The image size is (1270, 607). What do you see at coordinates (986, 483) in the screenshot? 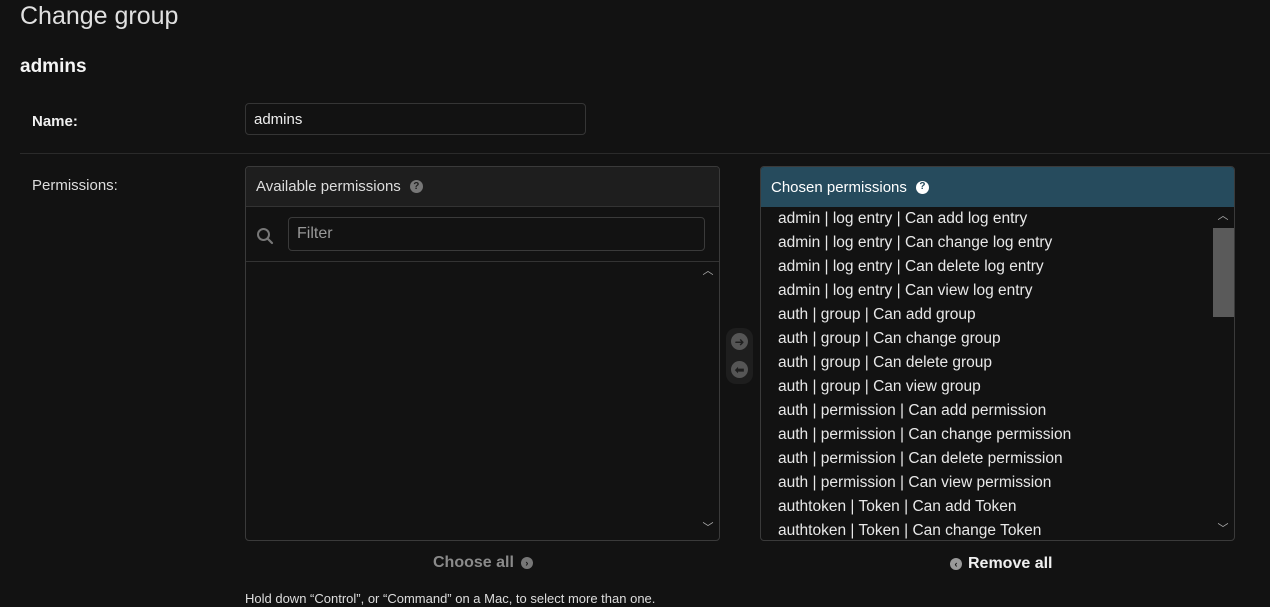
I see `permission-option: auth | permission | Can view permission` at bounding box center [986, 483].